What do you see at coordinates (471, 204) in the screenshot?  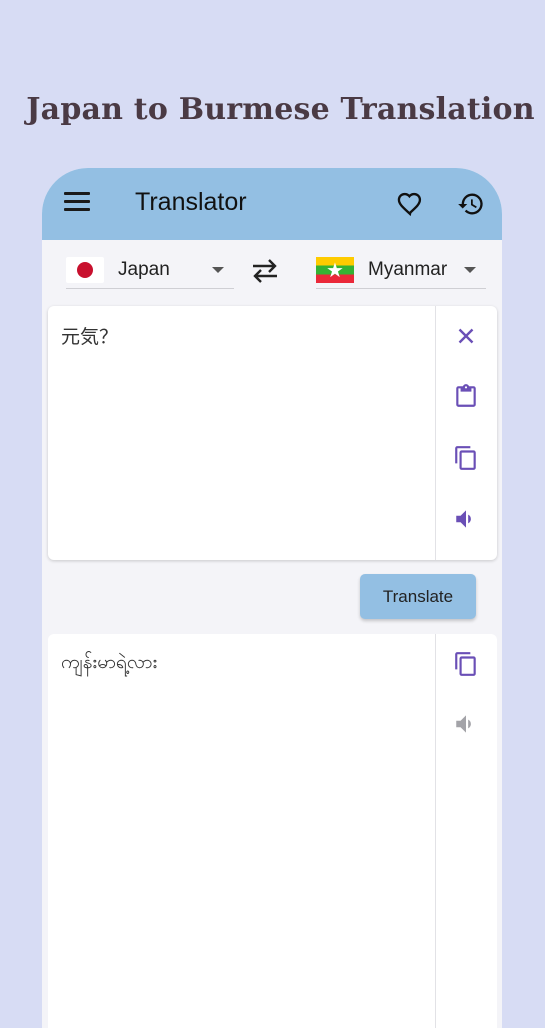 I see `history-icon` at bounding box center [471, 204].